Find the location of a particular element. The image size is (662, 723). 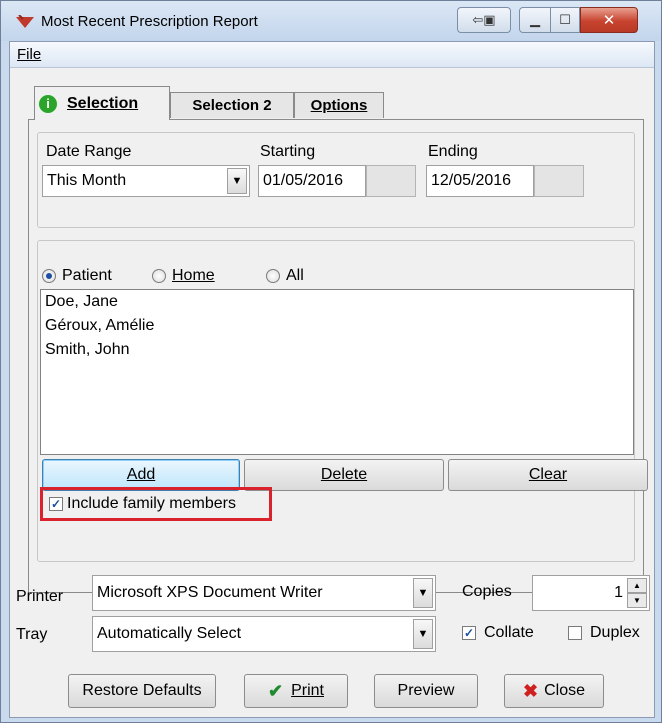

ending-date-picker-button is located at coordinates (559, 181).